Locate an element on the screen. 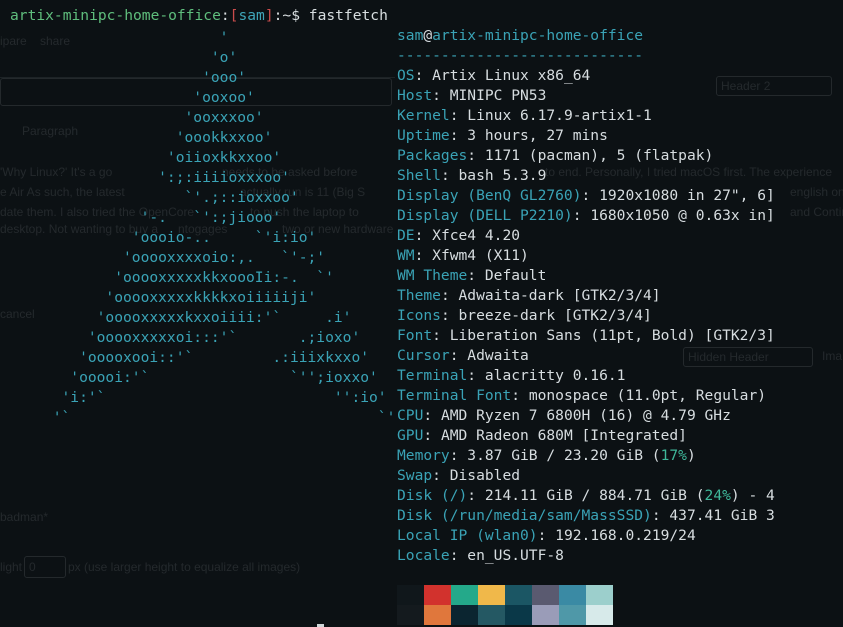 Image resolution: width=843 pixels, height=627 pixels. prompt-user: sam is located at coordinates (251, 15).